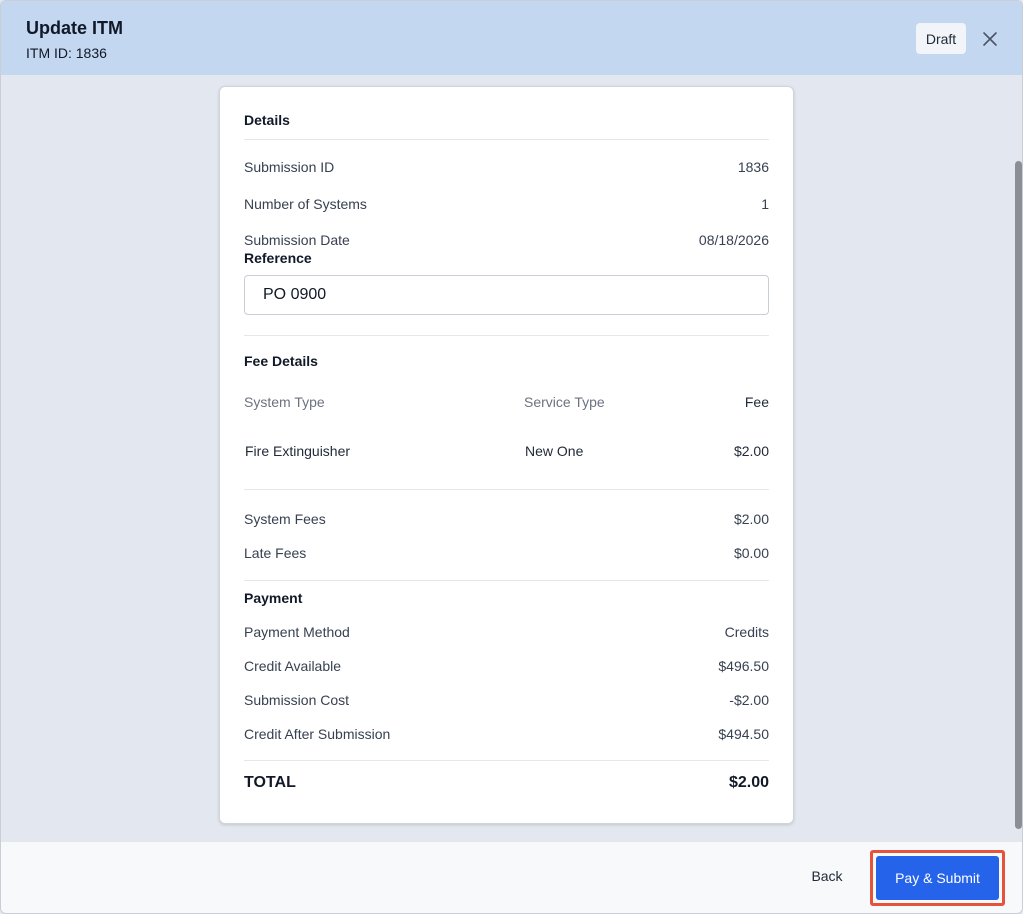 The height and width of the screenshot is (914, 1023). I want to click on close-icon, so click(990, 39).